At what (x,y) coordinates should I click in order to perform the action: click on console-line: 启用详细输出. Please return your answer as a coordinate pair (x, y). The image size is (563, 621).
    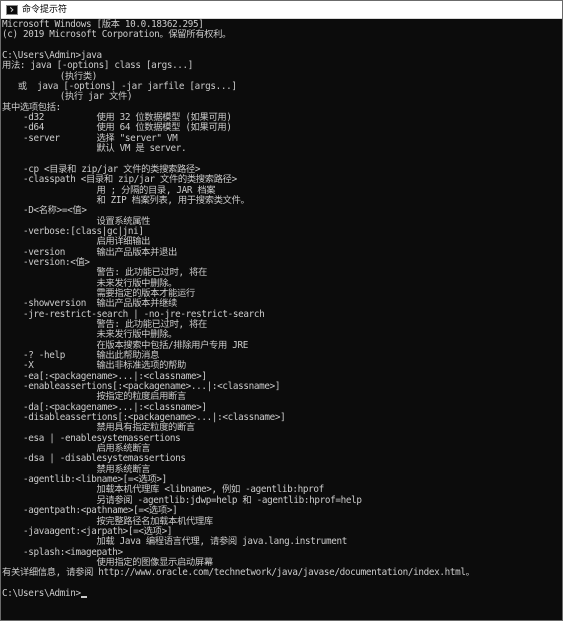
    Looking at the image, I should click on (76, 242).